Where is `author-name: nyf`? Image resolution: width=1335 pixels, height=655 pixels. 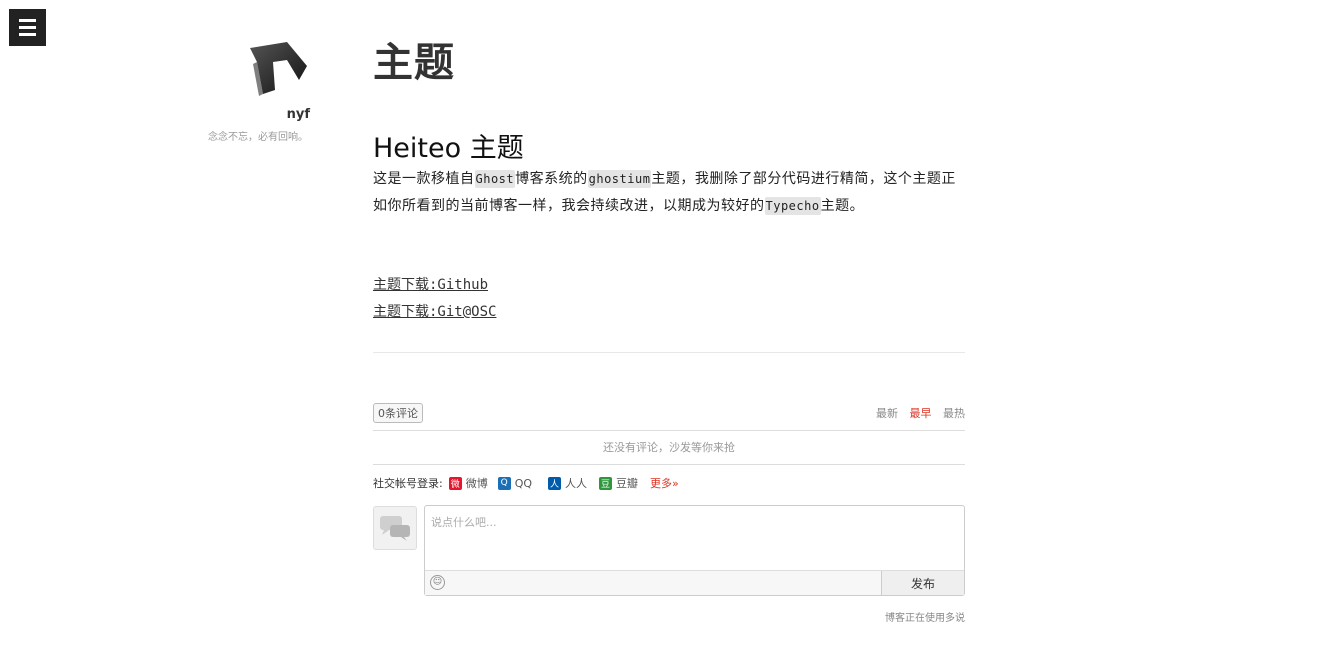 author-name: nyf is located at coordinates (298, 114).